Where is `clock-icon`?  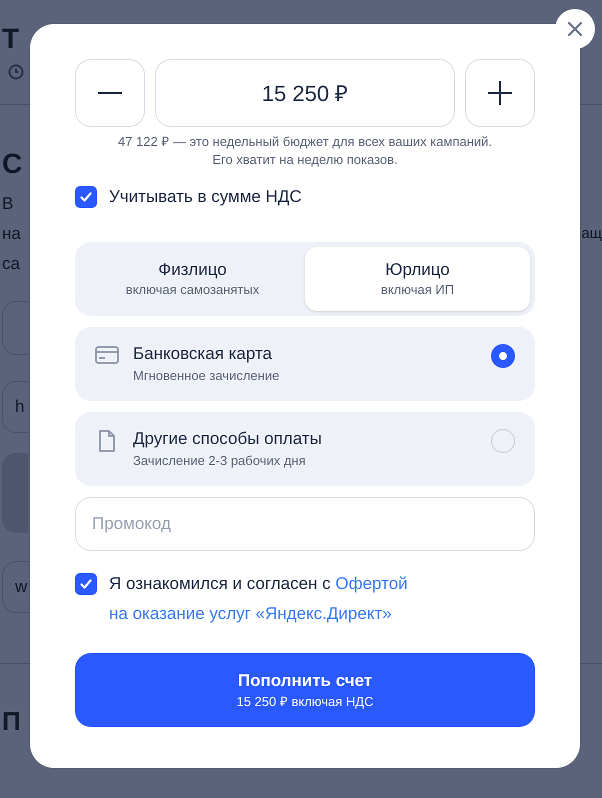 clock-icon is located at coordinates (16, 72).